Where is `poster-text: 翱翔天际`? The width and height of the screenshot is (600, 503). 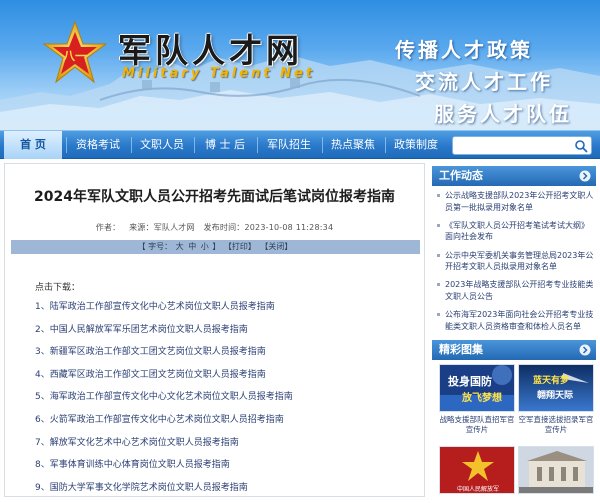
poster-text: 翱翔天际 is located at coordinates (554, 395).